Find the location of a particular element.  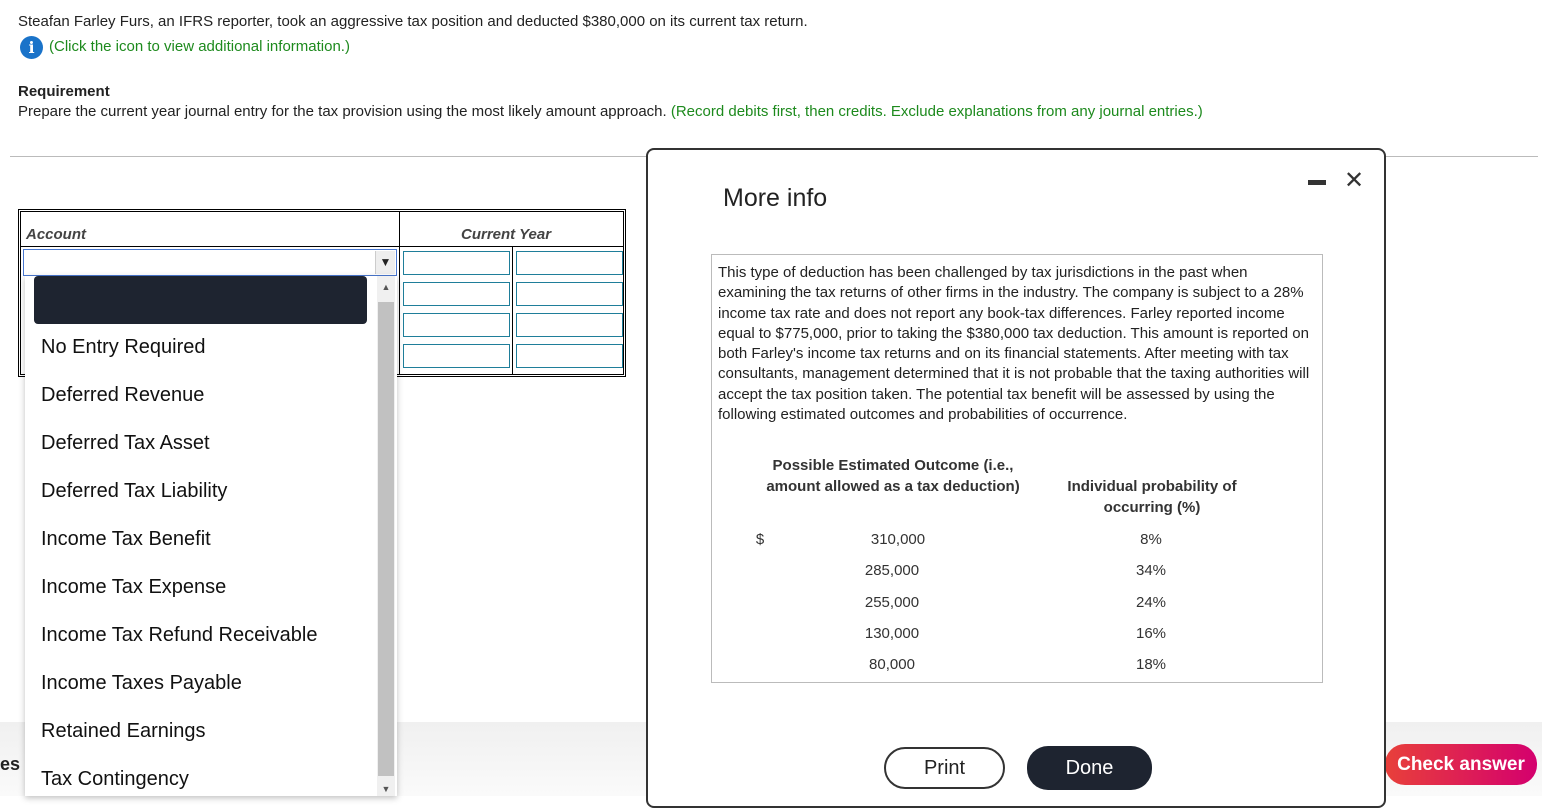

outcome-probability: 16% is located at coordinates (1151, 633).